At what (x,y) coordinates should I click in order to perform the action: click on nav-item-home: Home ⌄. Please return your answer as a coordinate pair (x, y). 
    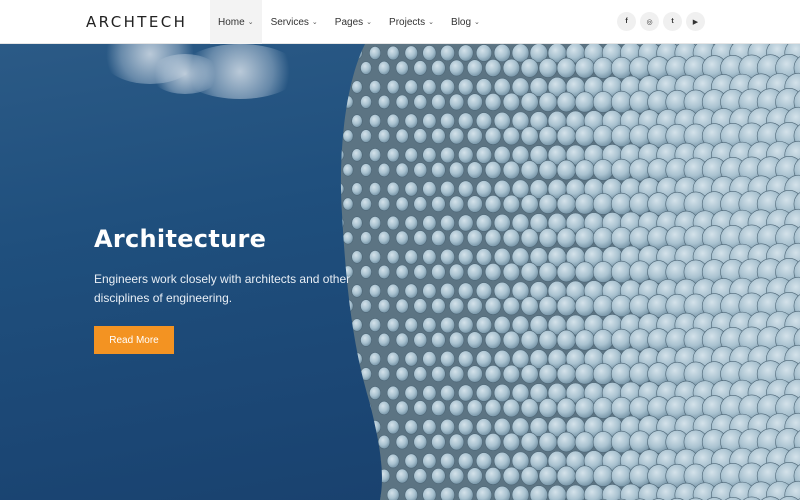
    Looking at the image, I should click on (236, 22).